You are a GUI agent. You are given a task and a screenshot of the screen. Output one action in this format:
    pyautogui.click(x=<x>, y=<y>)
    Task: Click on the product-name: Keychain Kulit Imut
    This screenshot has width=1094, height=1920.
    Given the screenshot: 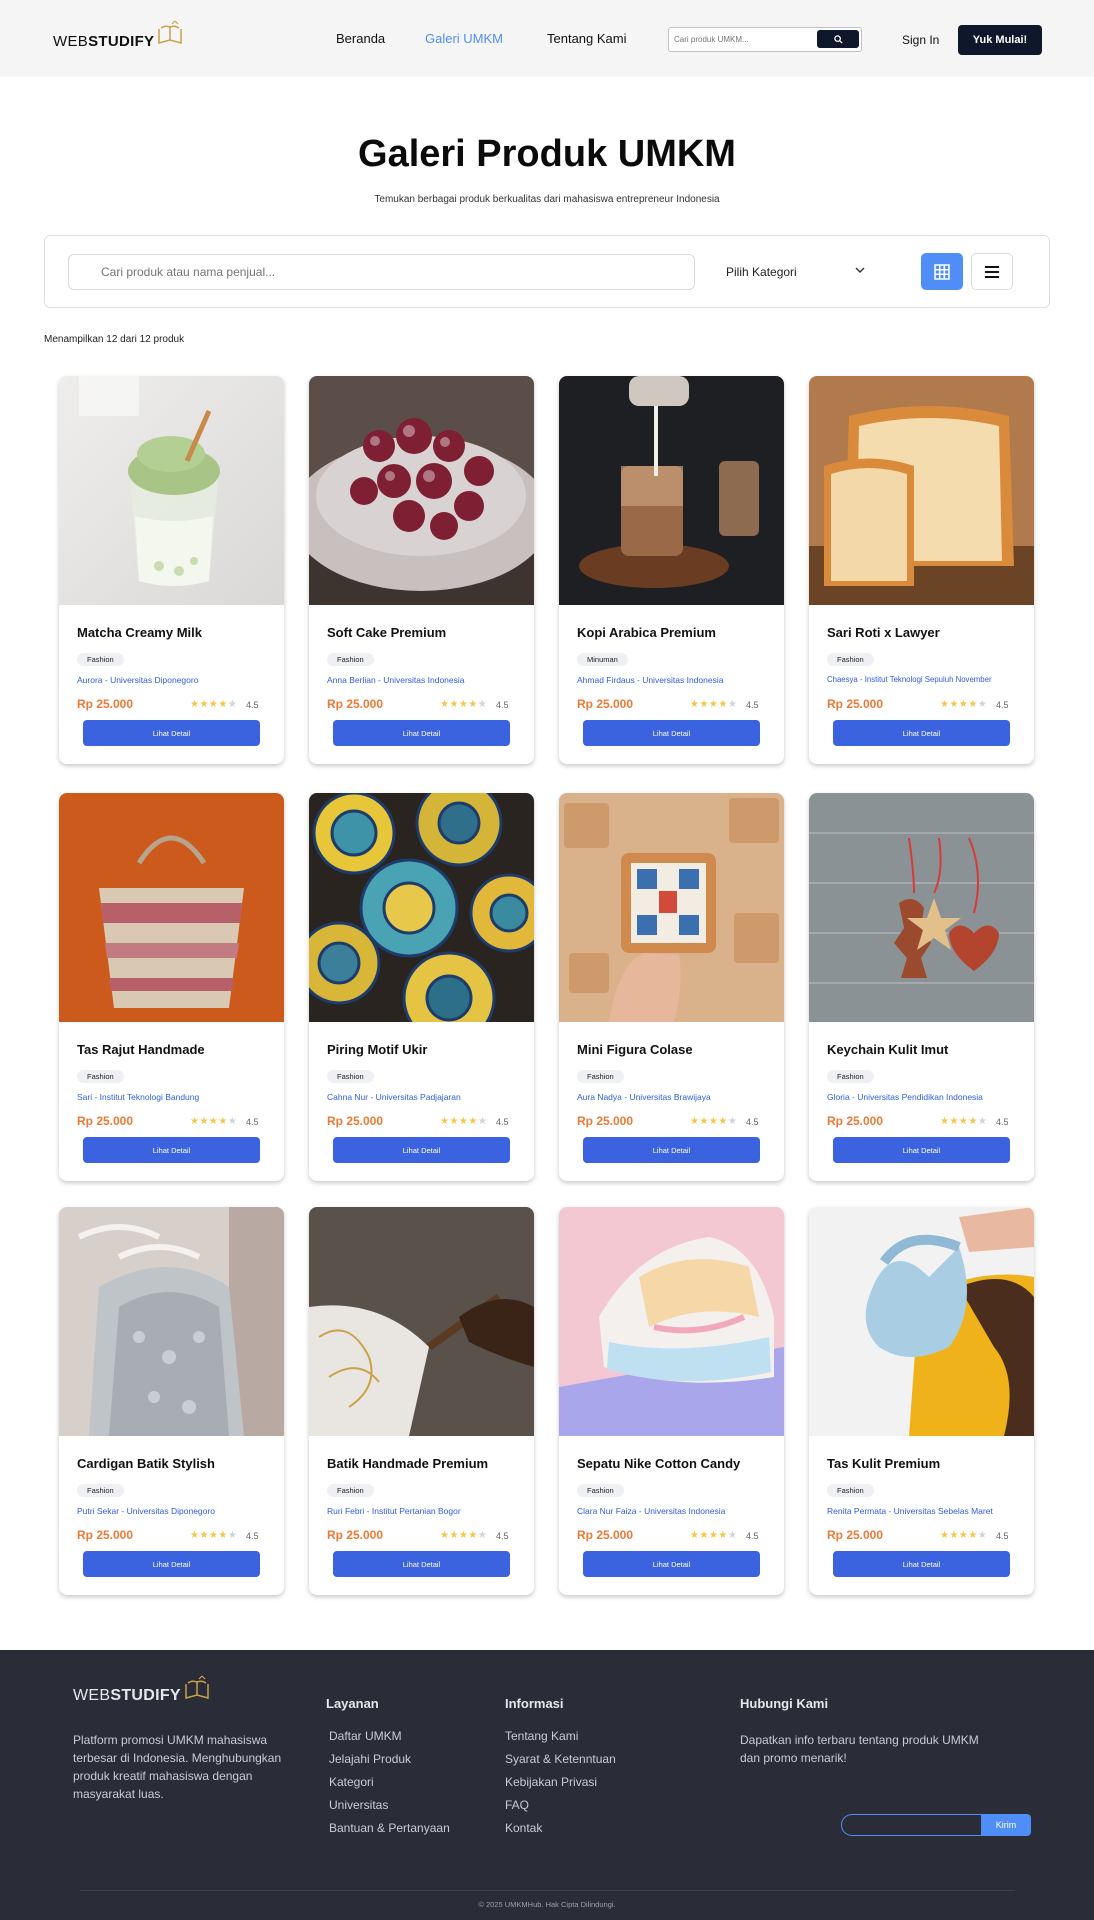 What is the action you would take?
    pyautogui.click(x=888, y=1049)
    